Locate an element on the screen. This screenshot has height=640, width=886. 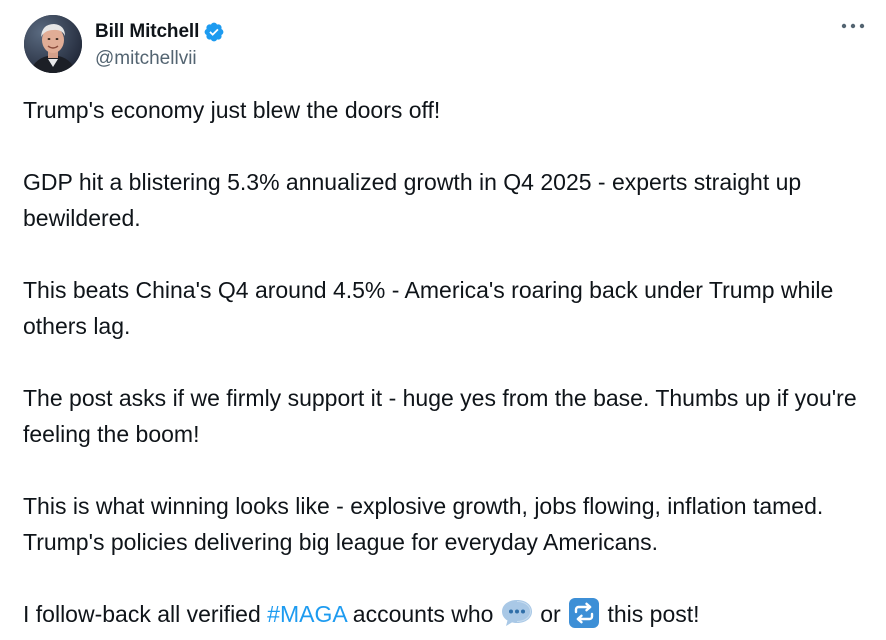
author-display-name: Bill Mitchell is located at coordinates (147, 32).